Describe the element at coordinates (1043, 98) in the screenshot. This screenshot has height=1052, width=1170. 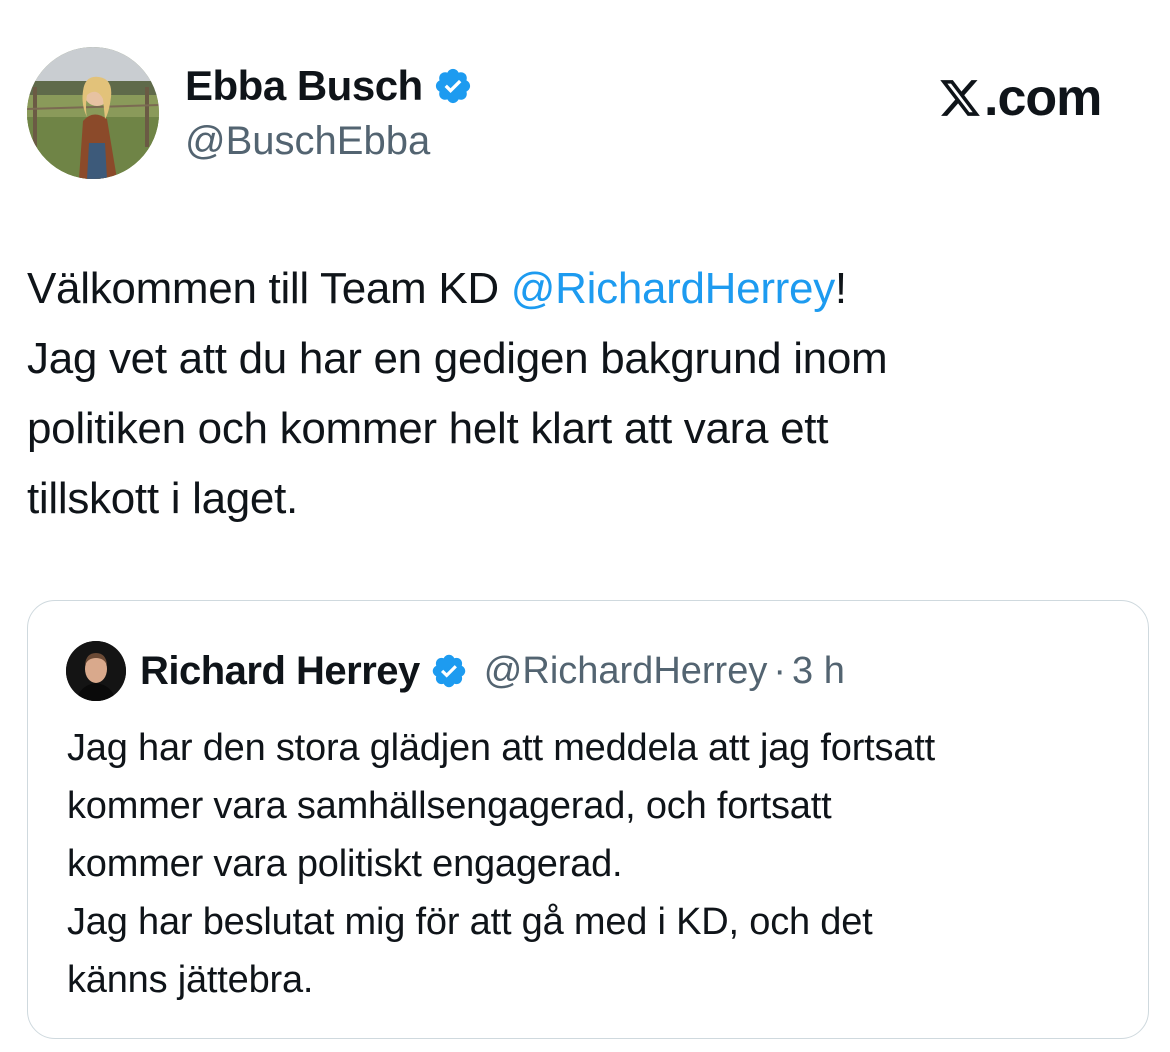
I see `x-com-text: .com` at that location.